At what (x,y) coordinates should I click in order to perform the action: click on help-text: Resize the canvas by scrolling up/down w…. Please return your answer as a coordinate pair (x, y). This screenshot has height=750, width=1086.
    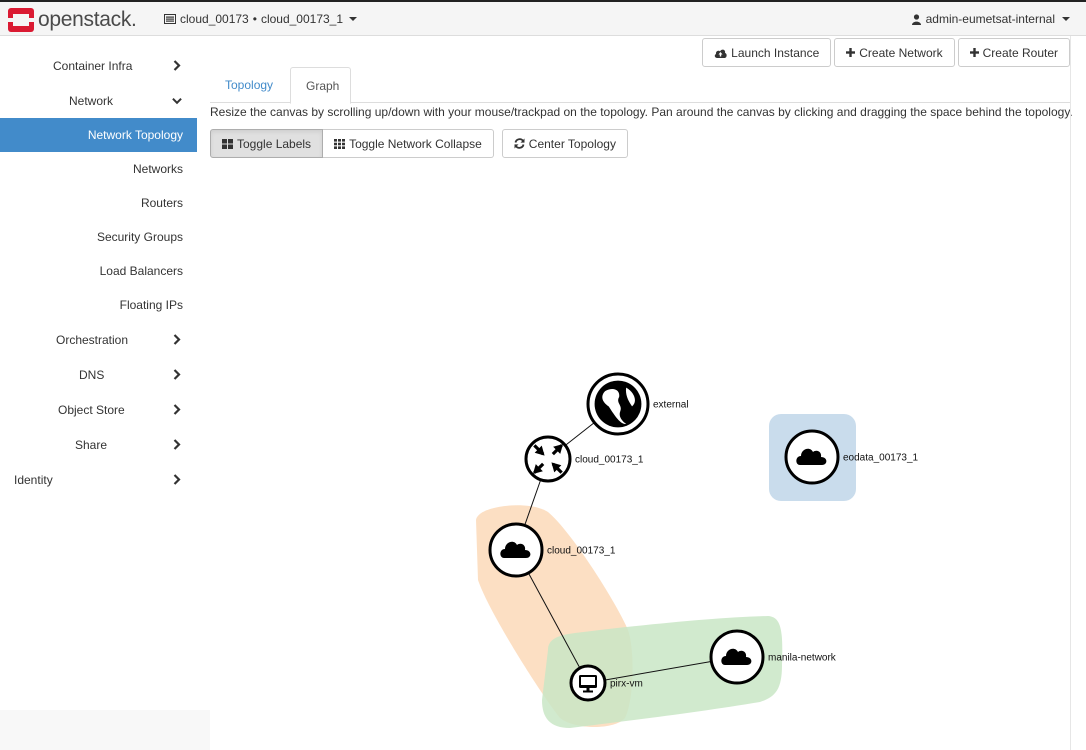
    Looking at the image, I should click on (641, 112).